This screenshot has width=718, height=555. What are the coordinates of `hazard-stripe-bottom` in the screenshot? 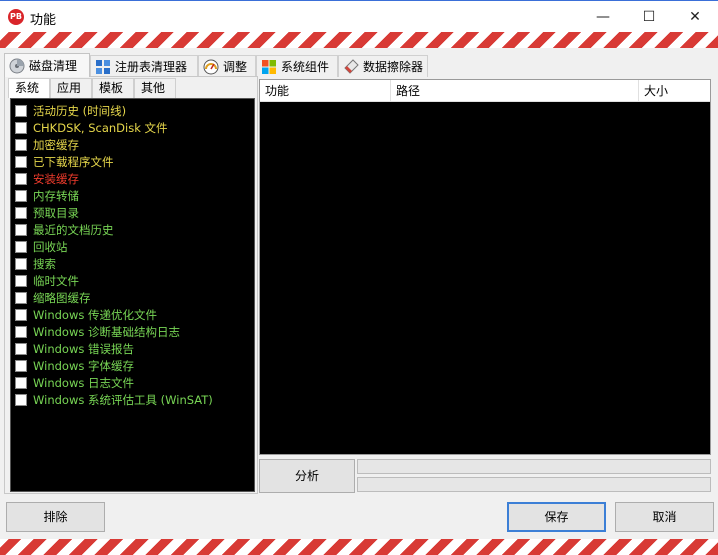 It's located at (359, 547).